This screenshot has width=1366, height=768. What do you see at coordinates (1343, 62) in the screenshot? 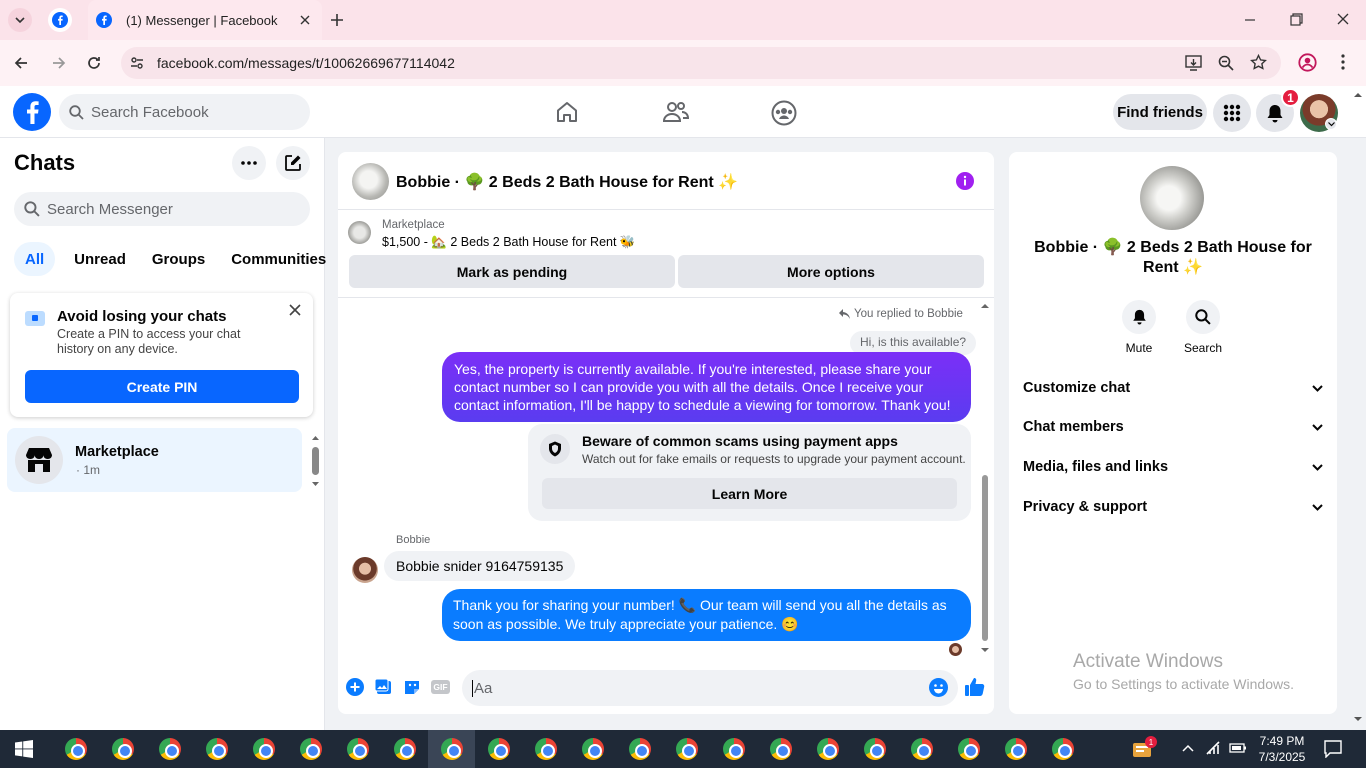
I see `menu-kebab-icon` at bounding box center [1343, 62].